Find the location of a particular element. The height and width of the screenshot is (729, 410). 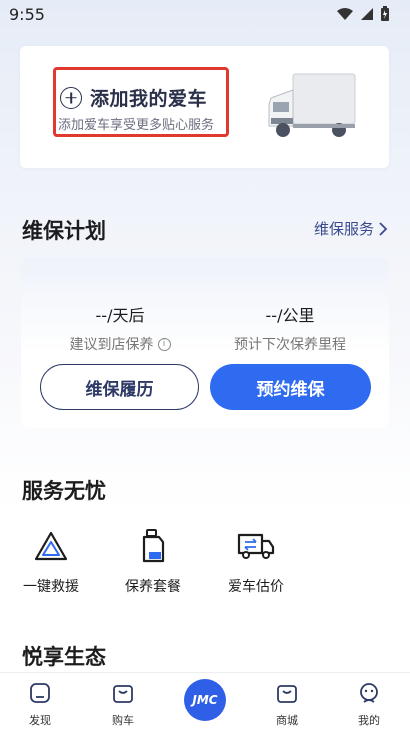

truck-illustration-icon is located at coordinates (312, 105).